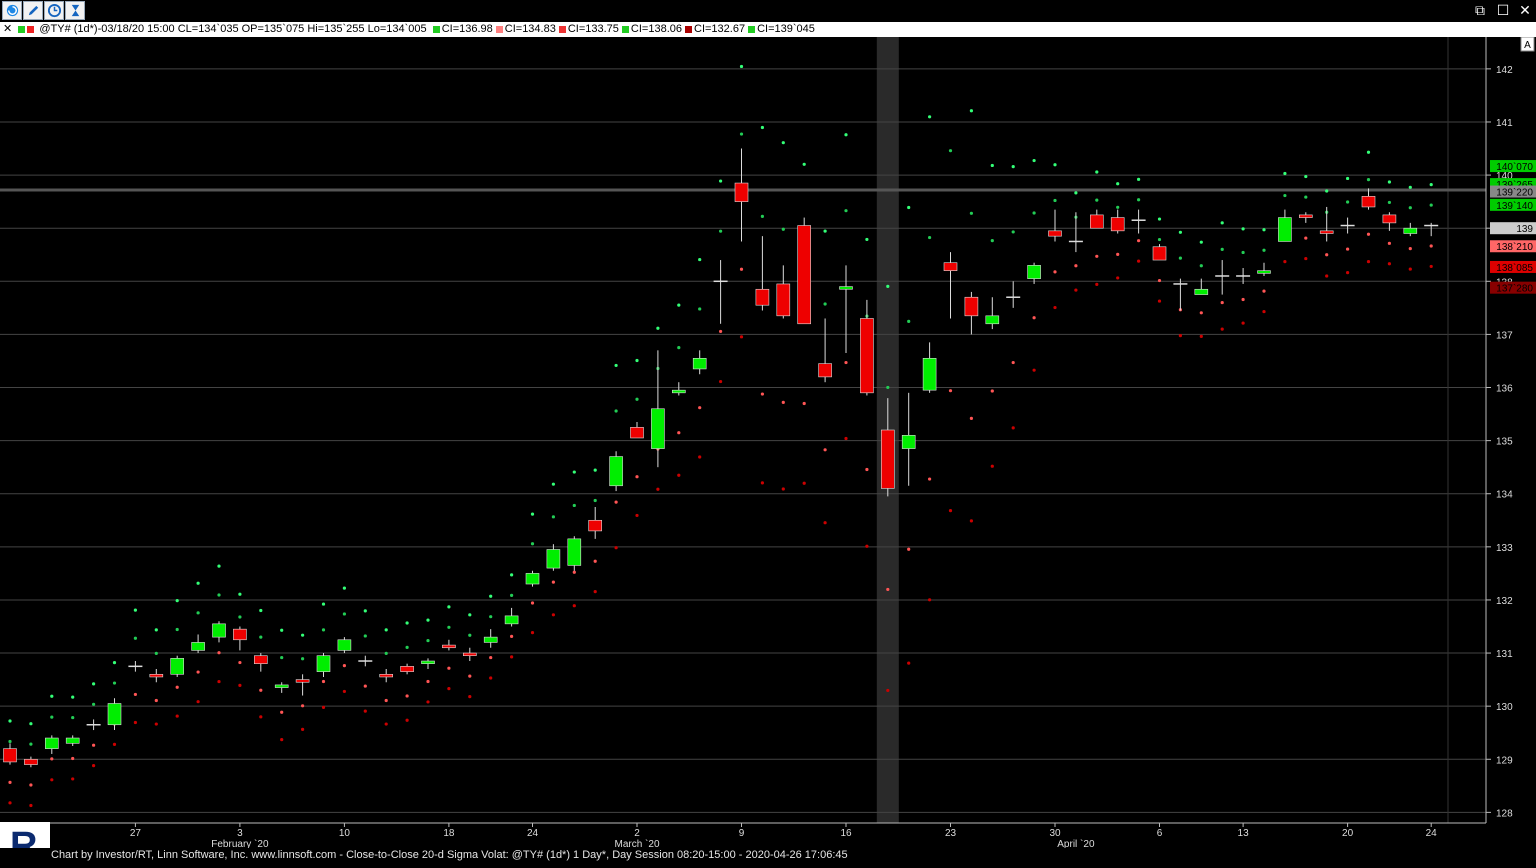  Describe the element at coordinates (1432, 833) in the screenshot. I see `x-tick-label: 24` at that location.